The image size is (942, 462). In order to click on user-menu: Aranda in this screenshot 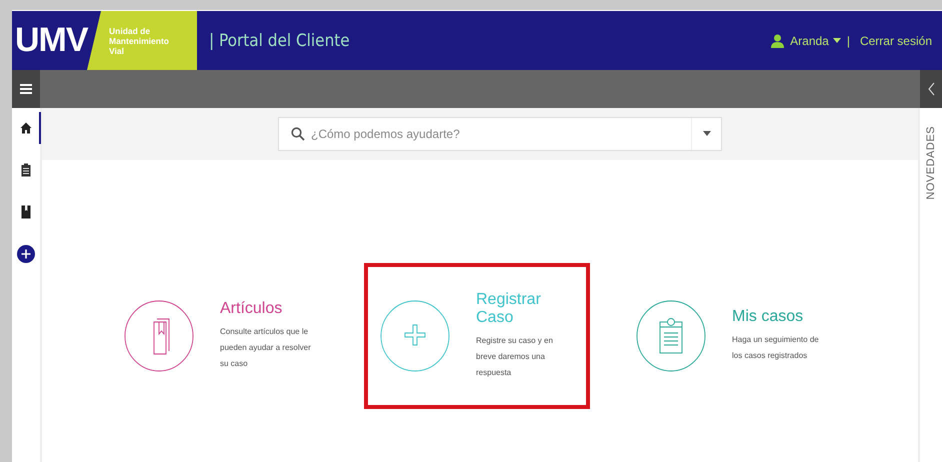, I will do `click(815, 41)`.